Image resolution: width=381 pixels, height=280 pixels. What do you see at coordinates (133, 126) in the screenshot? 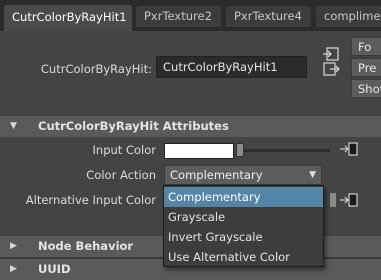
I see `attributes-section-title: CutrColorByRayHit Attributes` at bounding box center [133, 126].